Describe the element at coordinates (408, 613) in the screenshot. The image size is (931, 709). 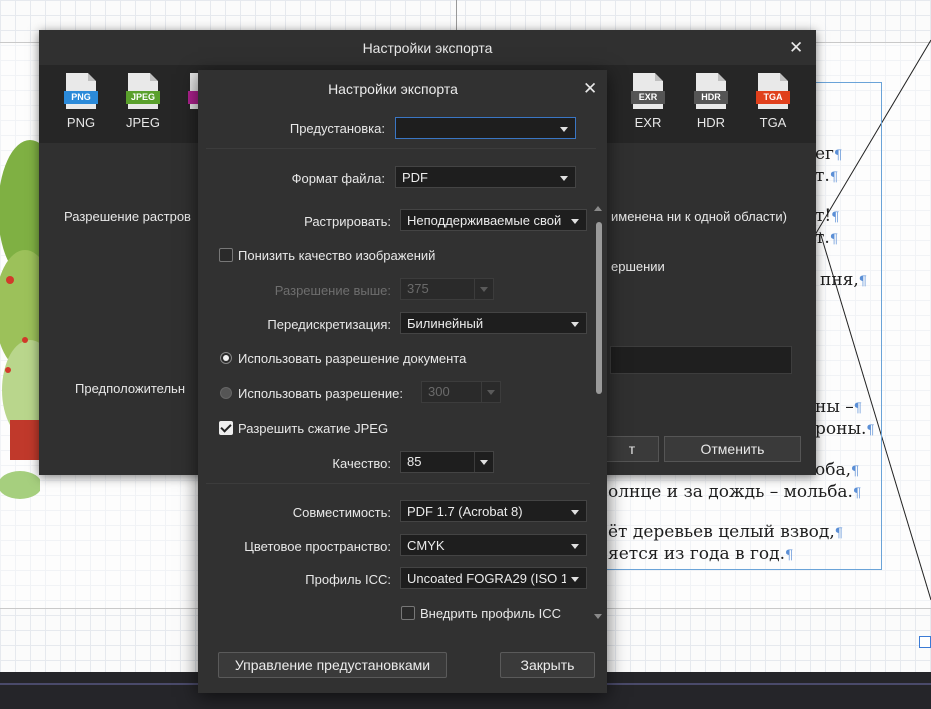
I see `embed-icc-checkbox` at that location.